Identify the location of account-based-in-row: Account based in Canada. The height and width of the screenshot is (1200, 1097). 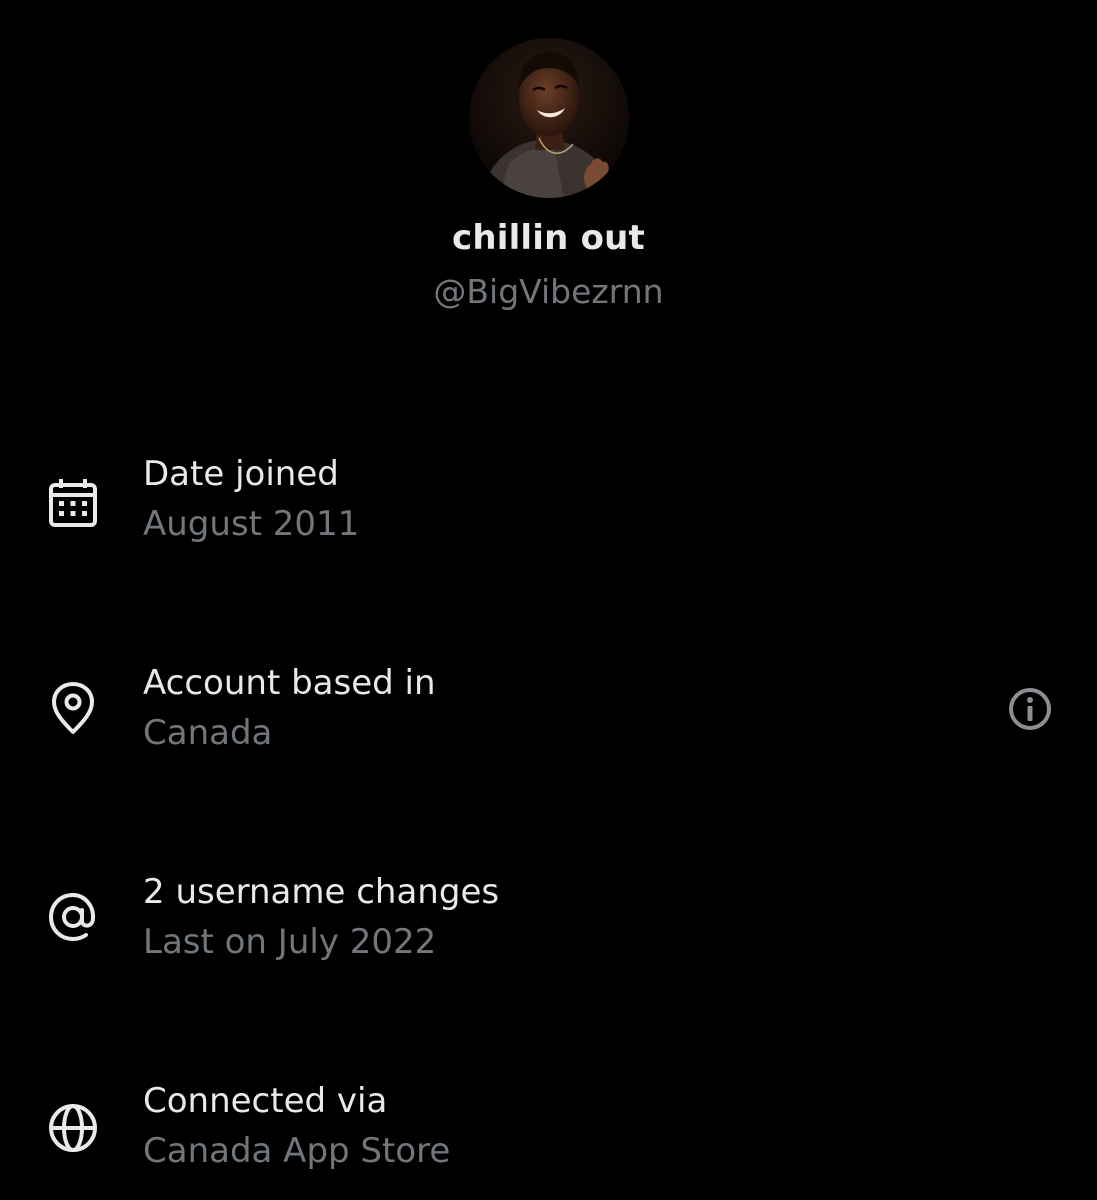
(548, 718).